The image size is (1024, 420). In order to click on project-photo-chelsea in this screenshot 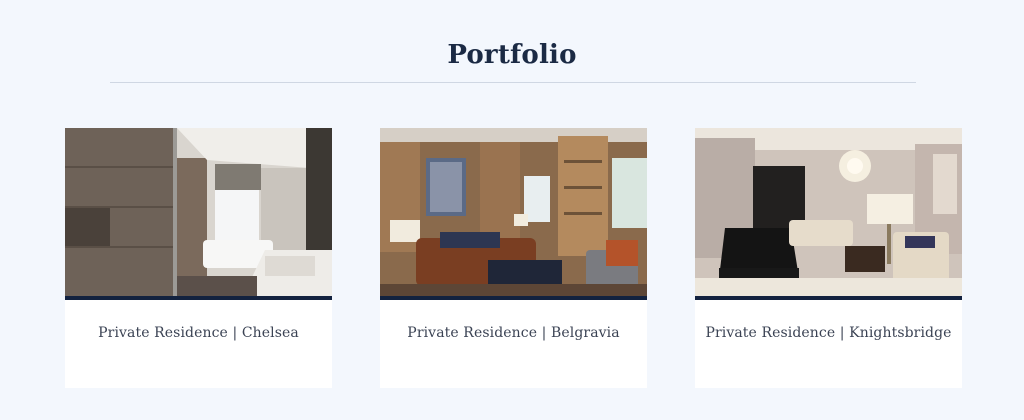, I will do `click(198, 212)`.